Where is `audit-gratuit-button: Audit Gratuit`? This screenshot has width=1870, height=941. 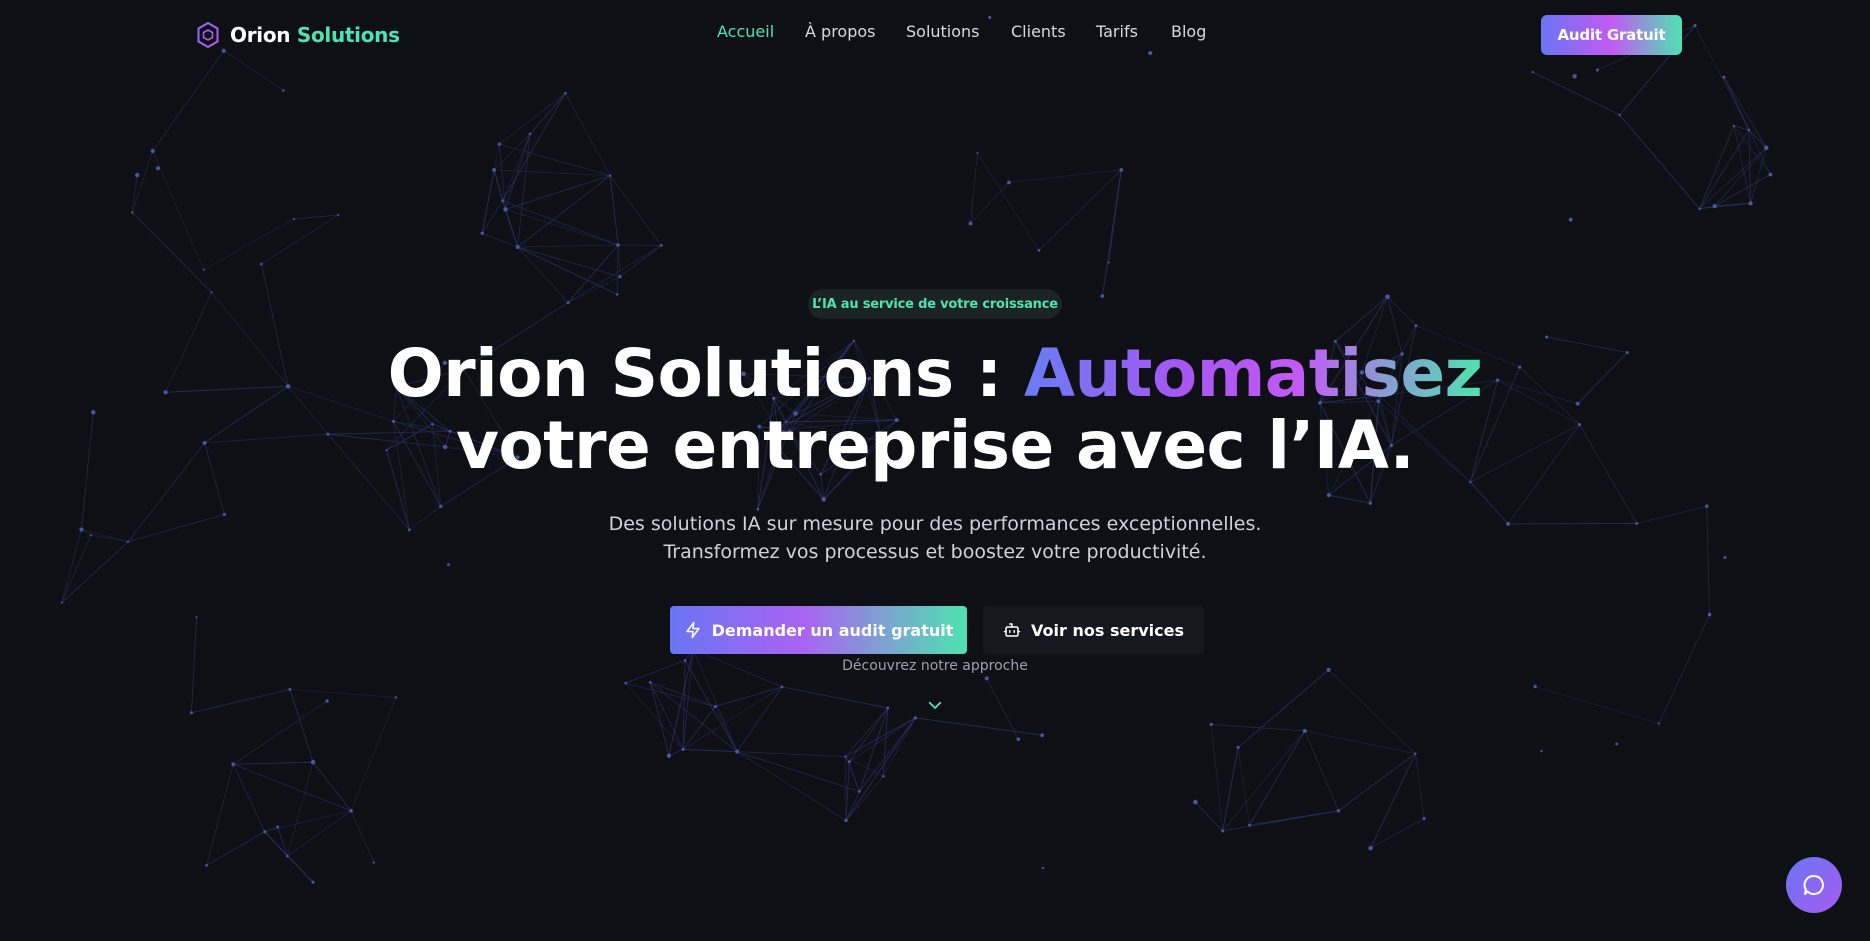
audit-gratuit-button: Audit Gratuit is located at coordinates (1611, 35).